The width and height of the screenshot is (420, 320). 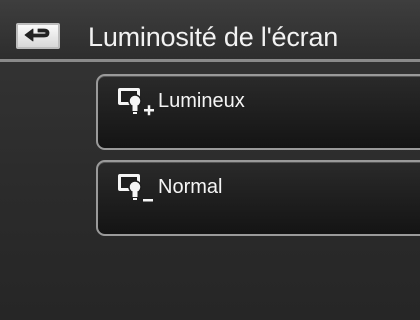 I want to click on back-arrow-icon, so click(x=37, y=35).